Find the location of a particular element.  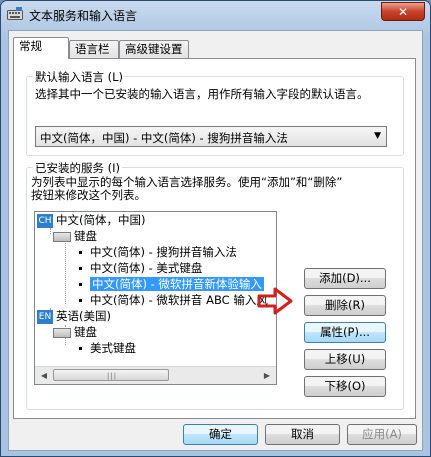

title-bar: 文本服务和输入语言 ✕ is located at coordinates (215, 15).